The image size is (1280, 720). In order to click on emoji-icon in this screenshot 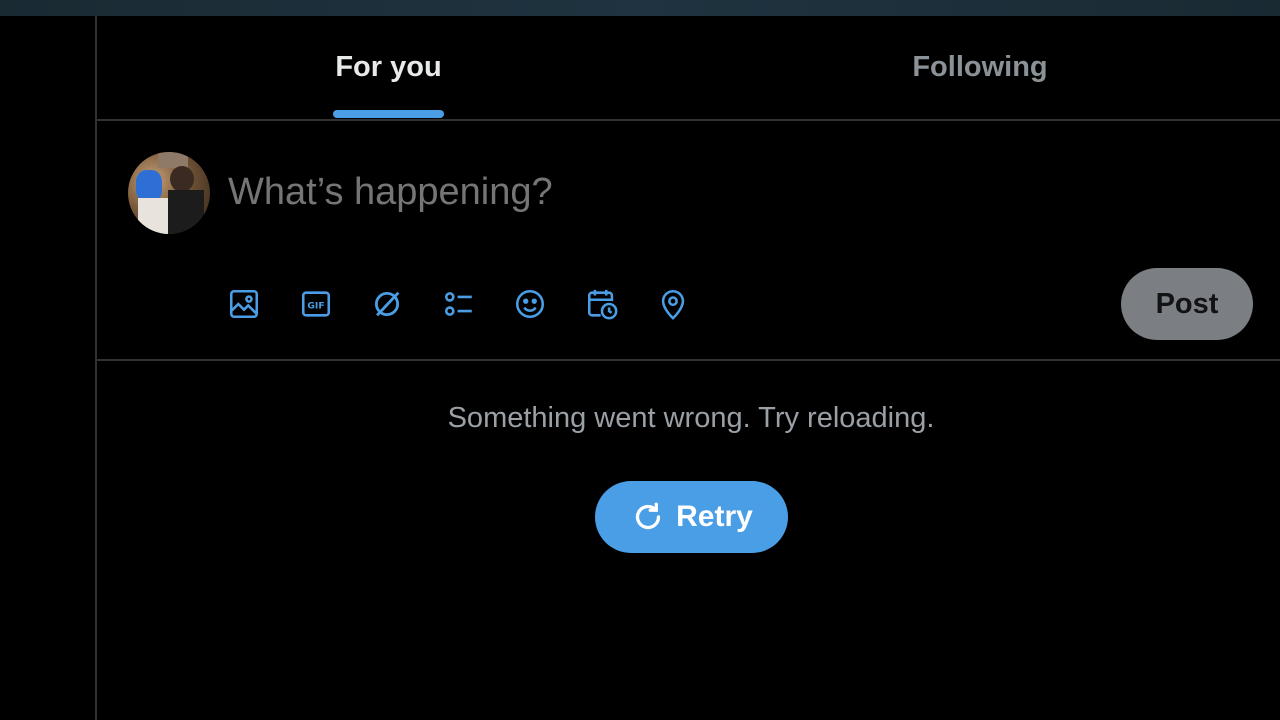, I will do `click(530, 304)`.